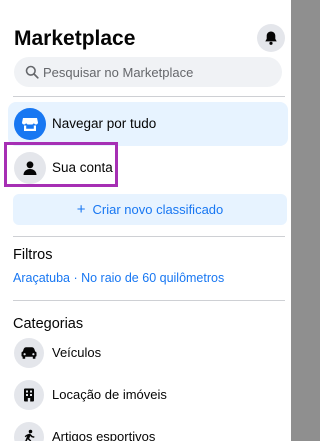 The height and width of the screenshot is (441, 320). Describe the element at coordinates (29, 435) in the screenshot. I see `sports-icon` at that location.